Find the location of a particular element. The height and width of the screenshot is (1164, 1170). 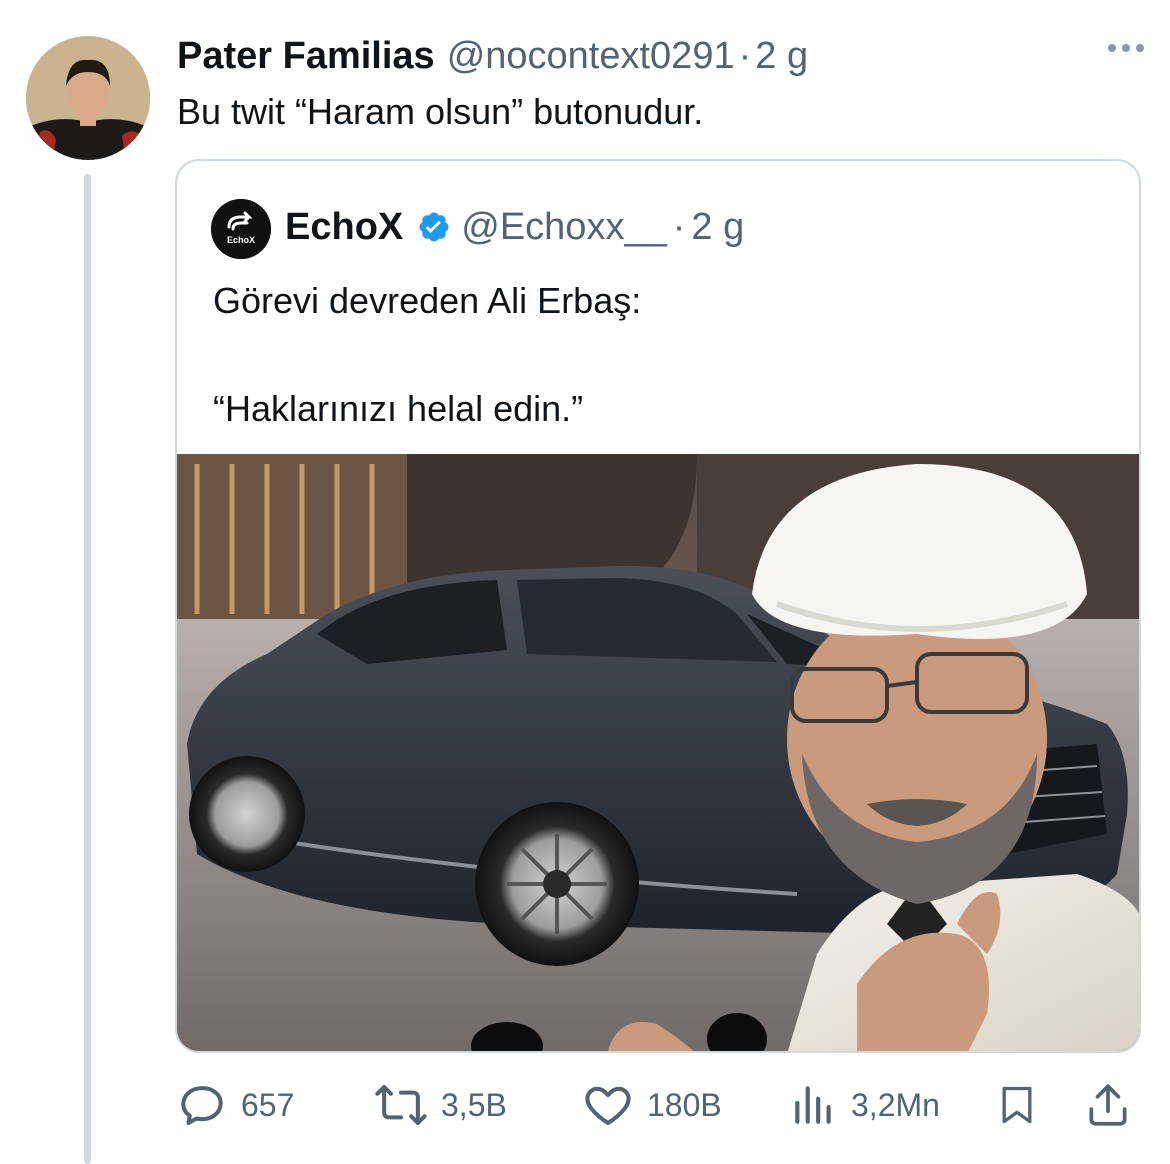

verified-badge-icon is located at coordinates (434, 227).